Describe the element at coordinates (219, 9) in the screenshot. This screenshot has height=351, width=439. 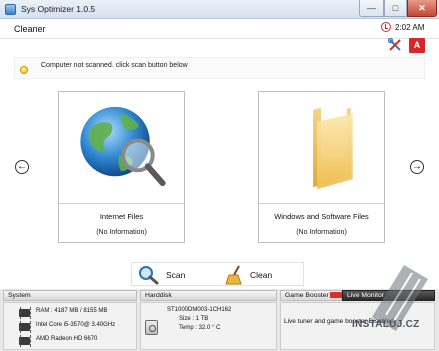
I see `title-bar: Sys Optimizer 1.0.5 — □ ✕` at that location.